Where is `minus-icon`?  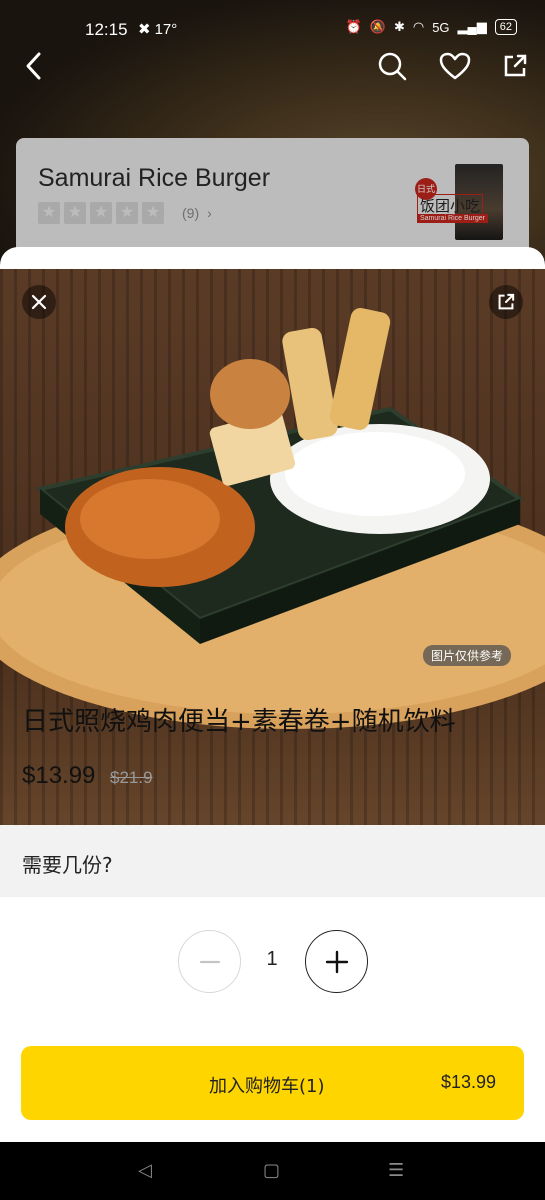
minus-icon is located at coordinates (209, 961).